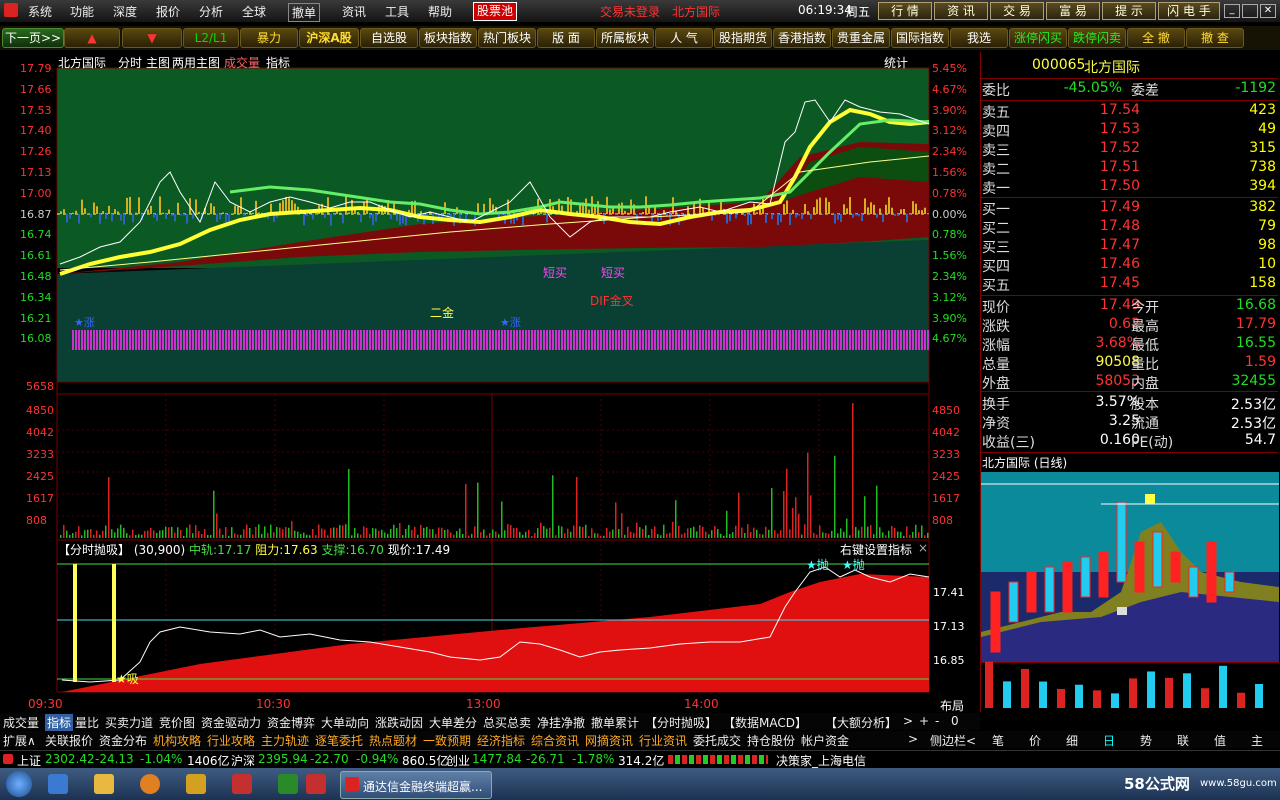  What do you see at coordinates (447, 740) in the screenshot?
I see `bottom-tab-2: 一致预期` at bounding box center [447, 740].